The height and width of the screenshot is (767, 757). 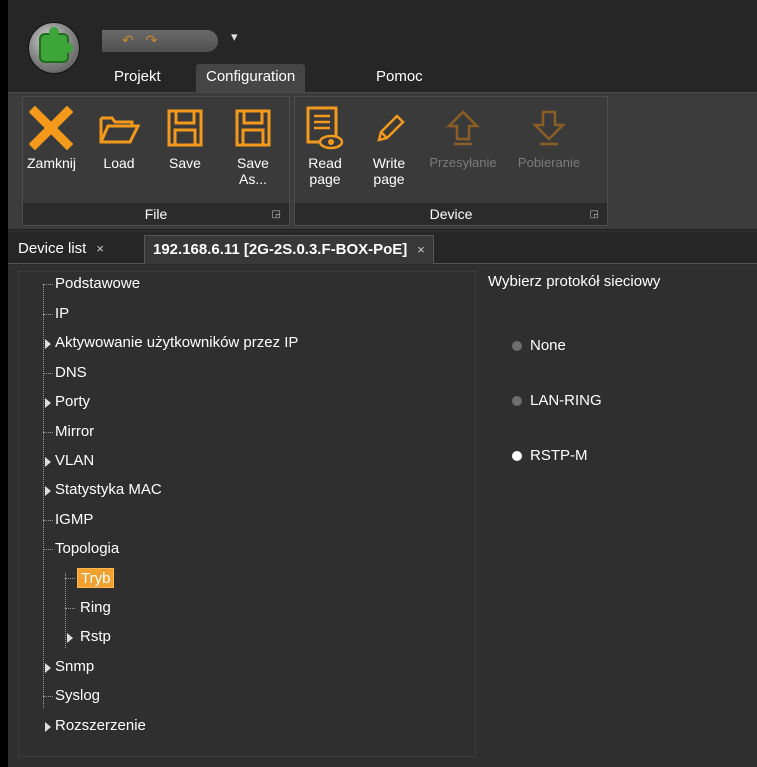 I want to click on tree-item-topologia: Topologia, so click(x=87, y=549).